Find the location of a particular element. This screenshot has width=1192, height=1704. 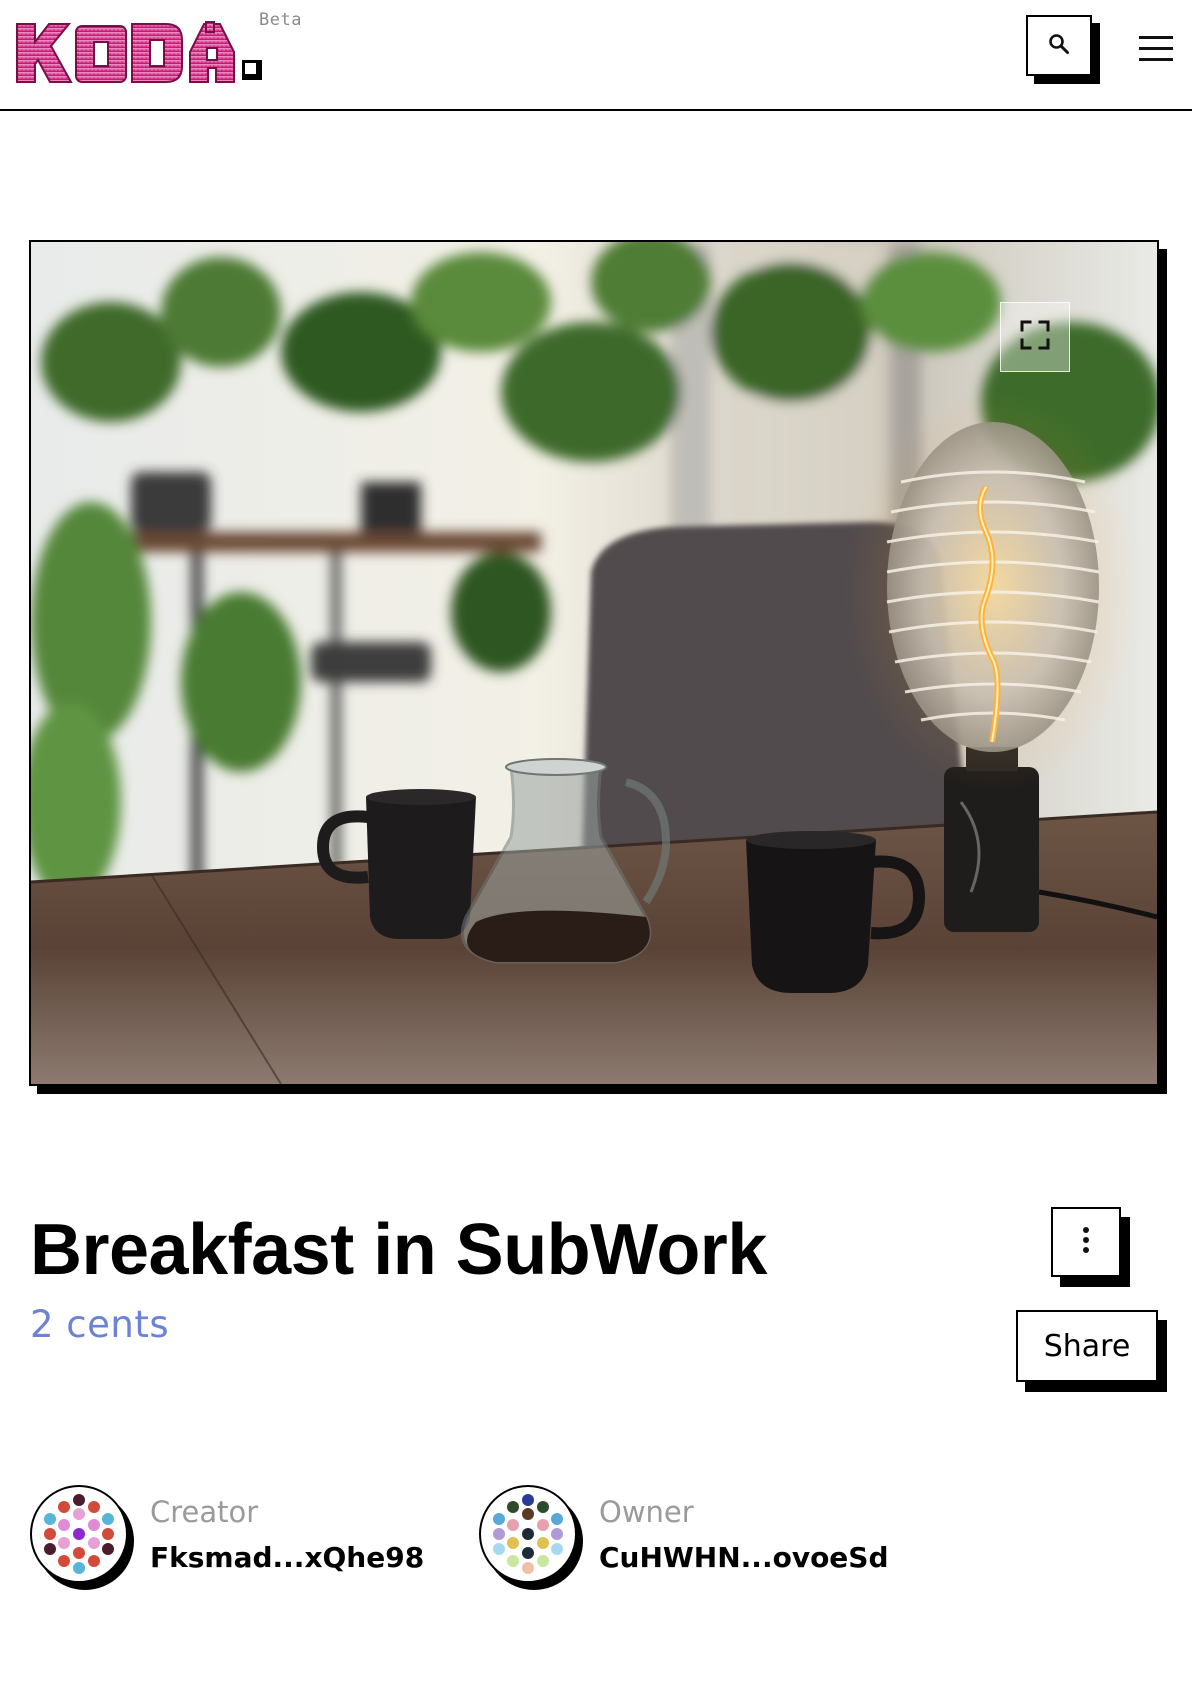

fullscreen-button is located at coordinates (1035, 337).